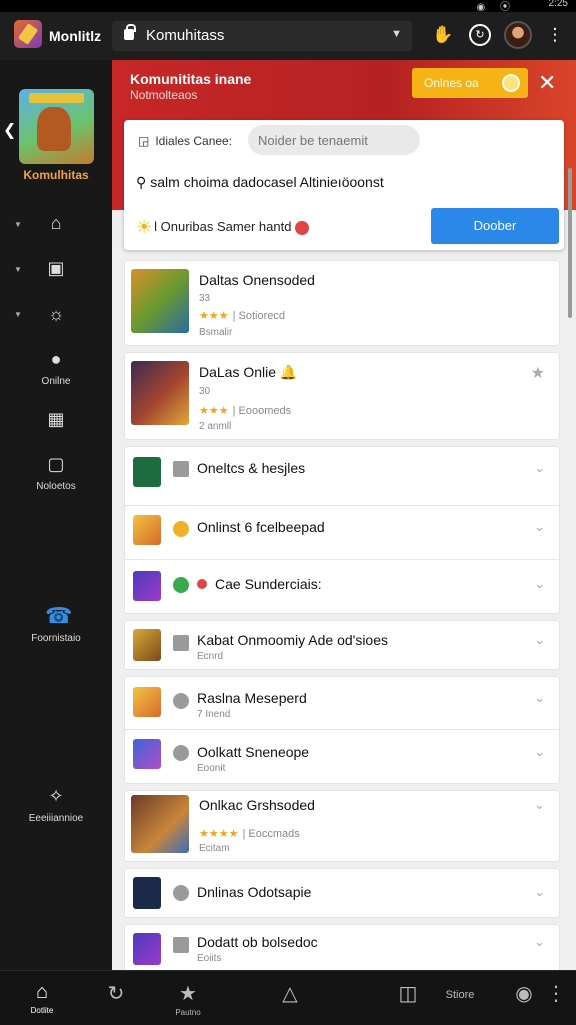 The height and width of the screenshot is (1025, 576). What do you see at coordinates (164, 95) in the screenshot?
I see `hero-subtitle: Notmolteaos` at bounding box center [164, 95].